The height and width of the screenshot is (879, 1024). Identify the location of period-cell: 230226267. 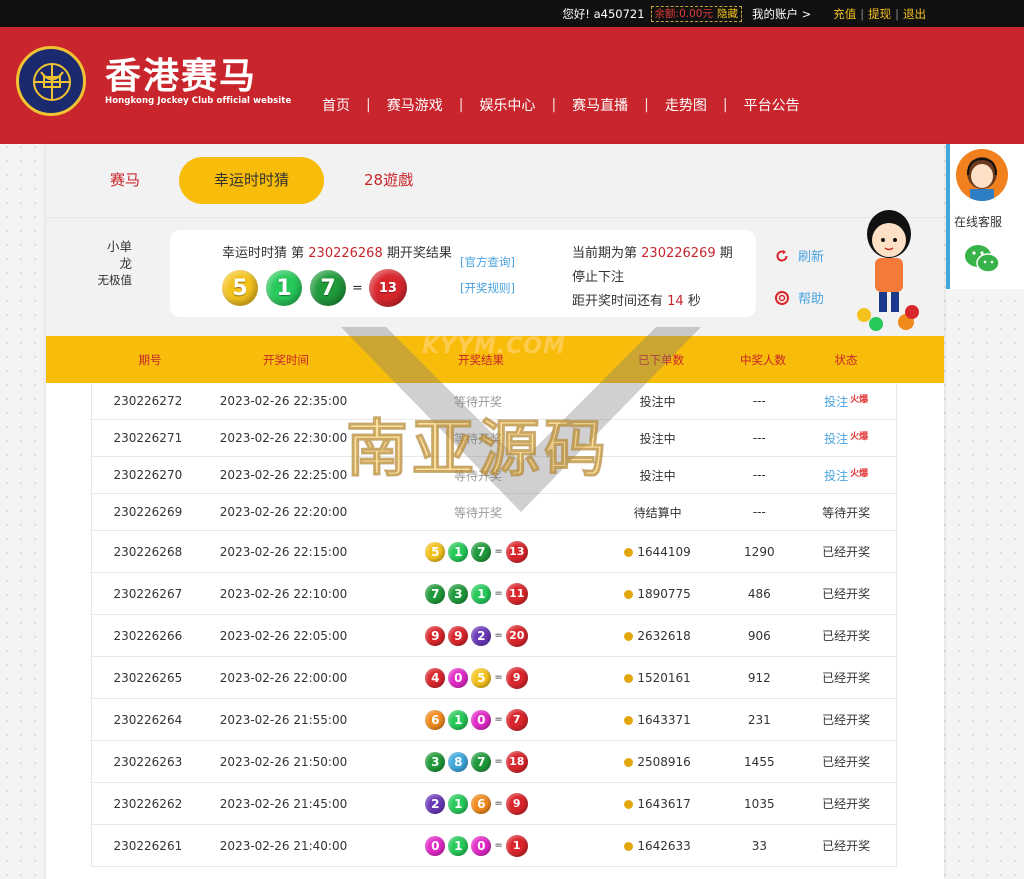
(148, 593).